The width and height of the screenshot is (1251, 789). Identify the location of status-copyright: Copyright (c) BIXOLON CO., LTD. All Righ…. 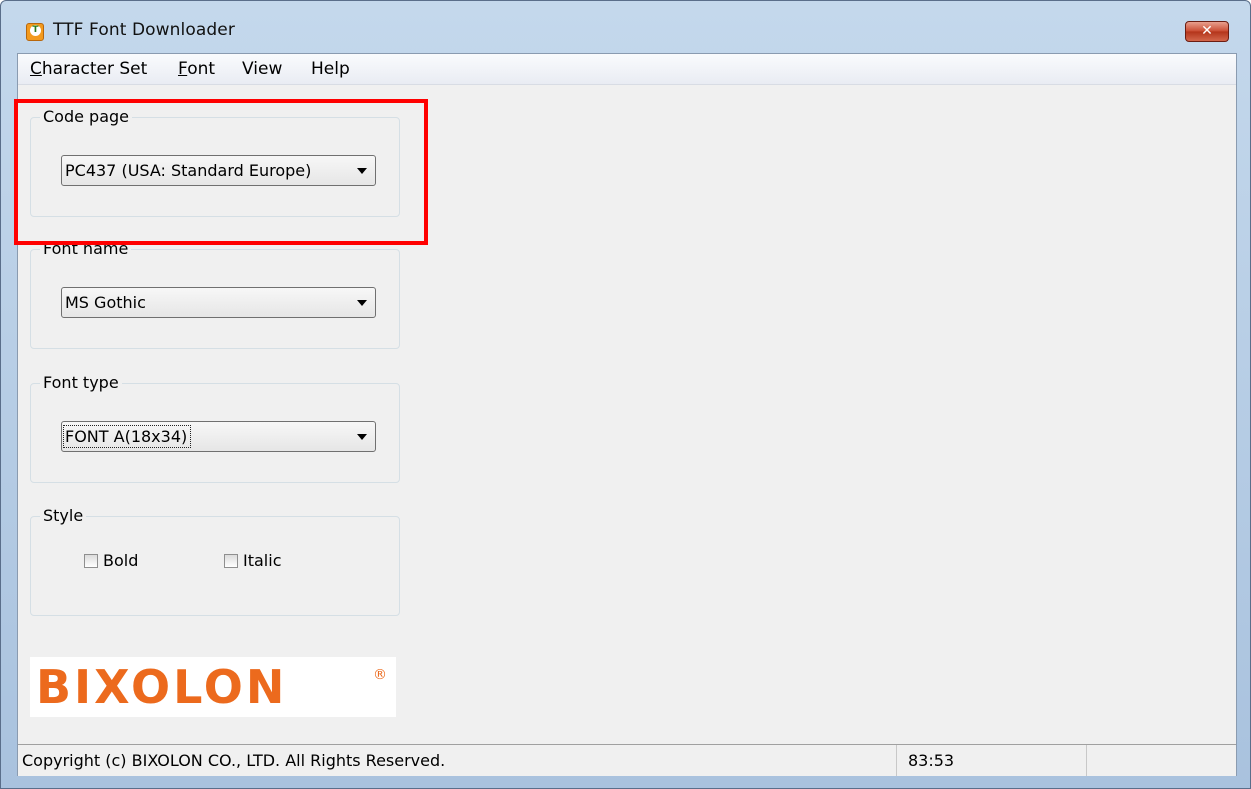
(234, 760).